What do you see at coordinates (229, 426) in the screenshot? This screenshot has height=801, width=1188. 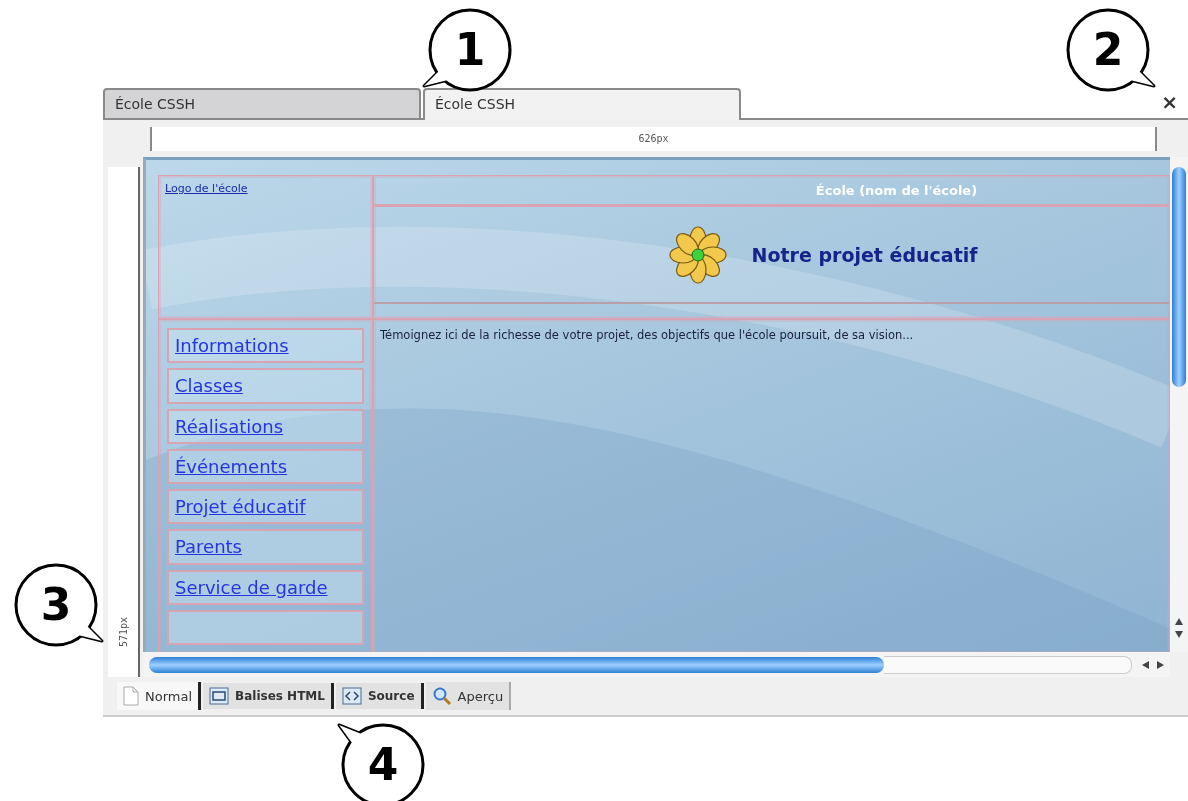 I see `nav-link: Réalisations` at bounding box center [229, 426].